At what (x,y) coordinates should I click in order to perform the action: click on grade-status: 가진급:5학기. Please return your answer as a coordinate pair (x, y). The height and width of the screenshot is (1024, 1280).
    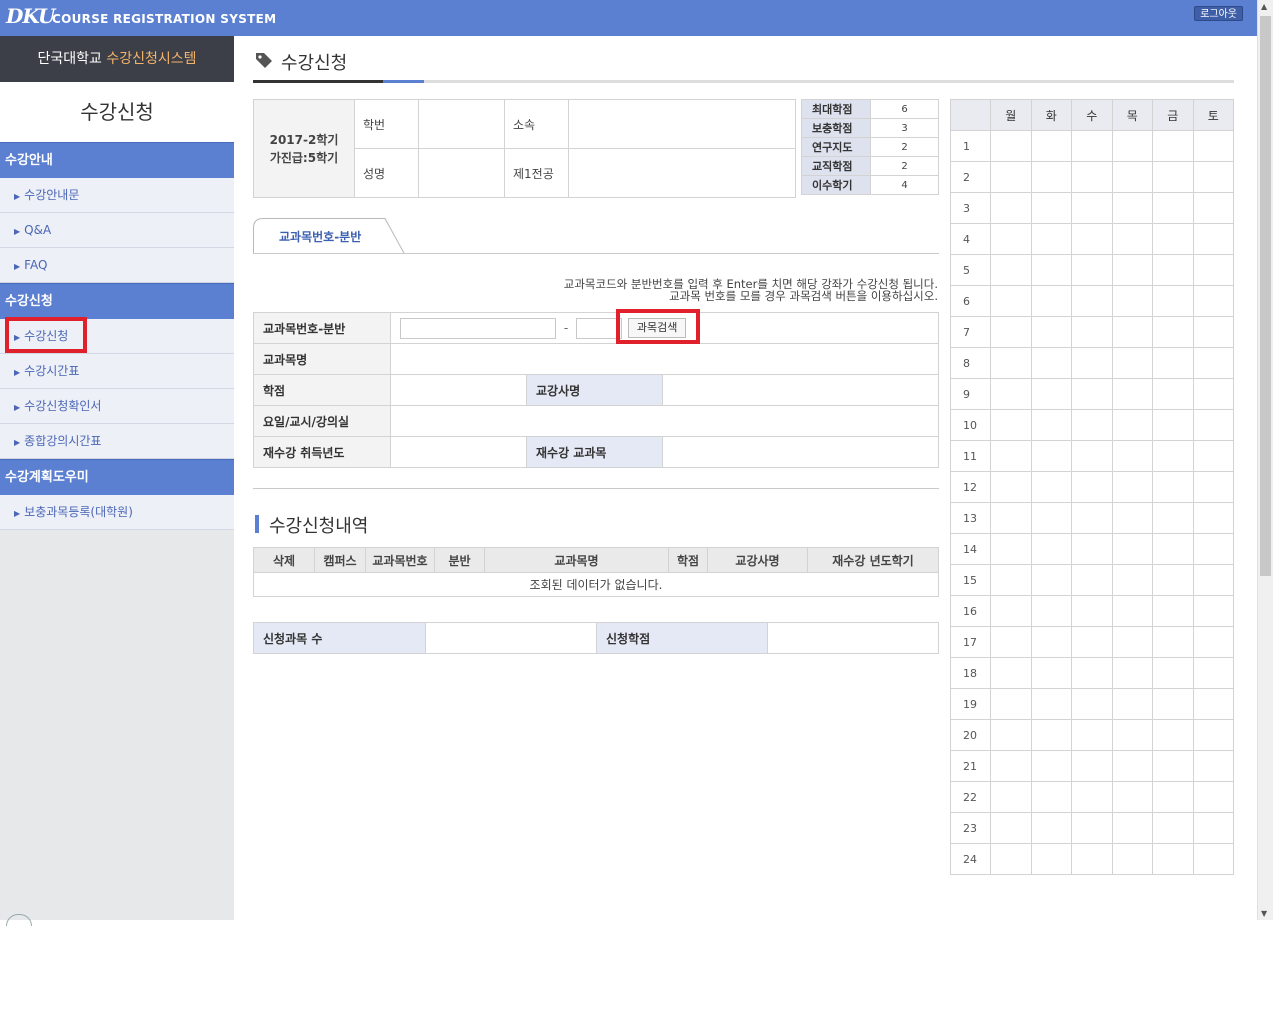
    Looking at the image, I should click on (304, 157).